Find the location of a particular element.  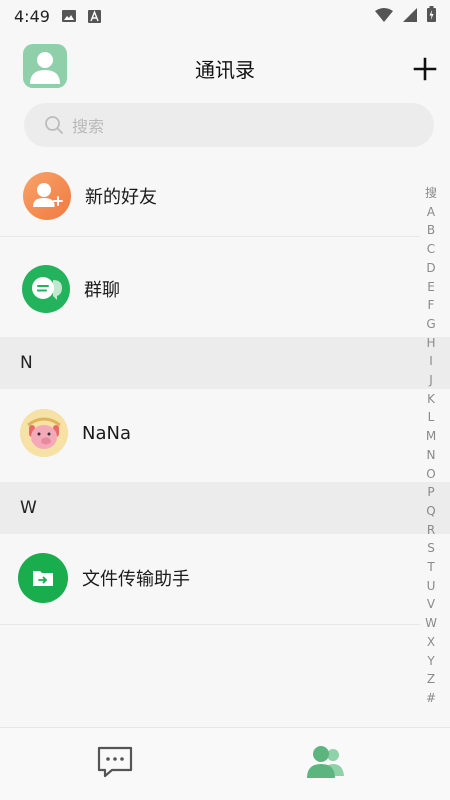

list-item-new-friends: 新的好友 is located at coordinates (205, 196).